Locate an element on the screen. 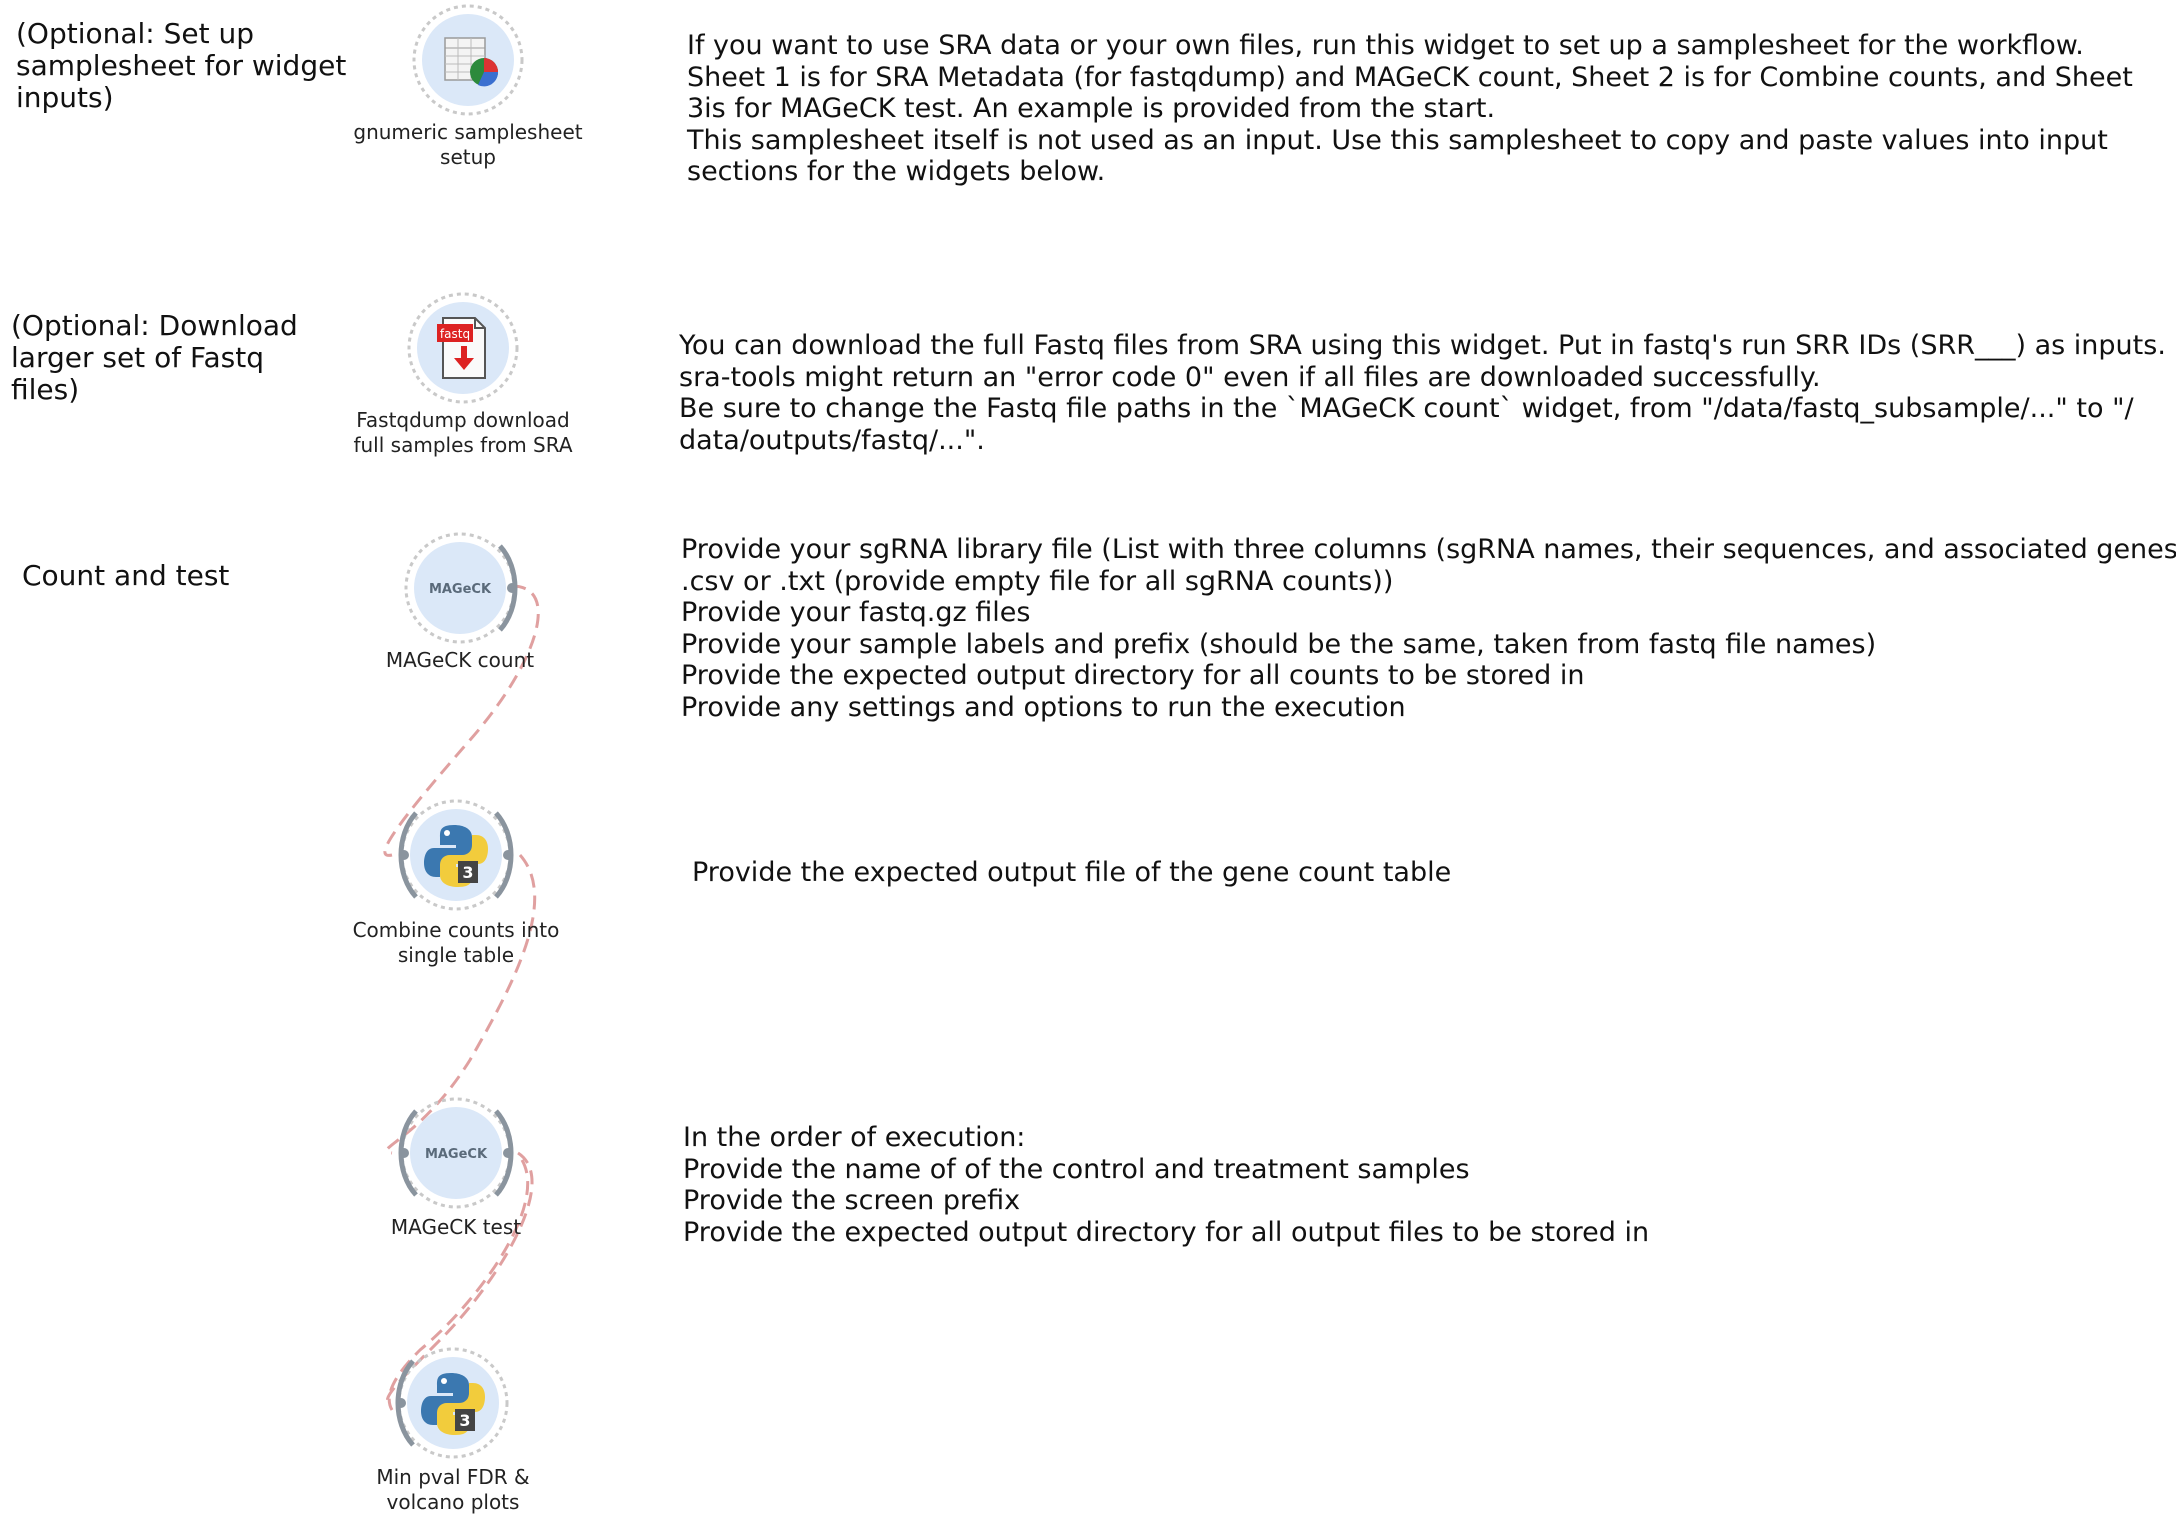  mageck-test-widget: MAGeCK is located at coordinates (456, 1153).